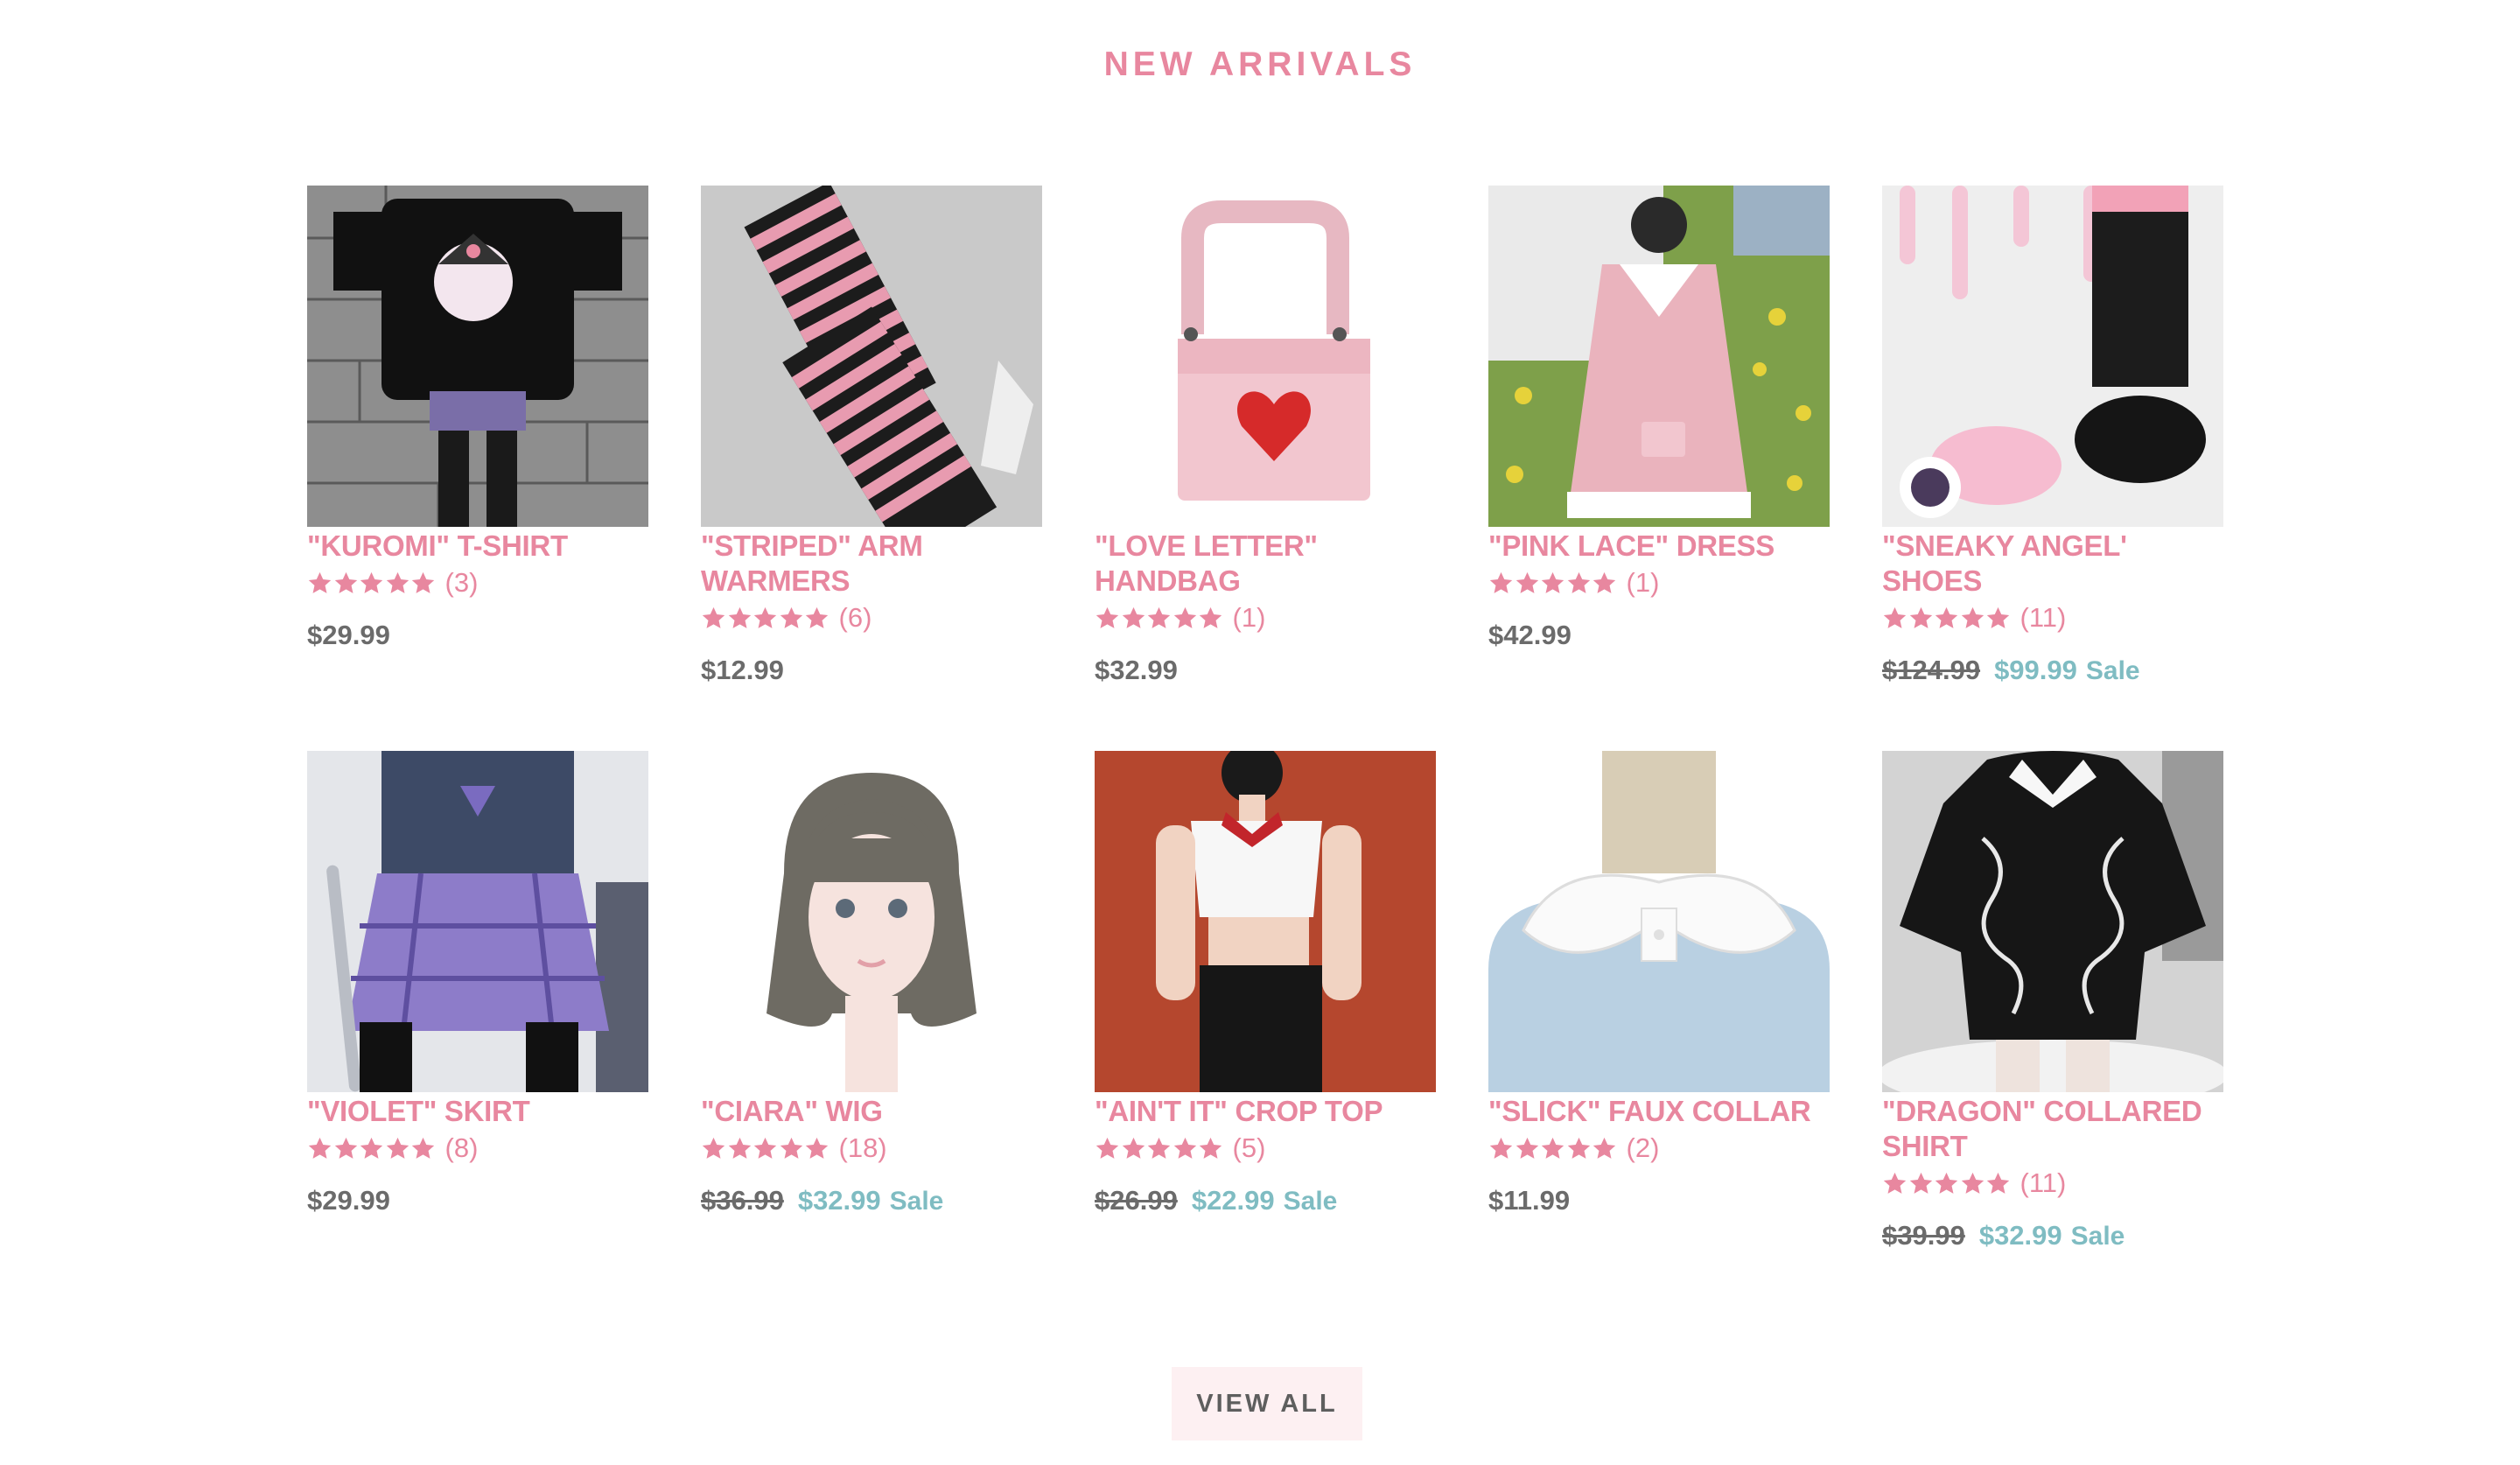  I want to click on love-letter-handbag-image, so click(1265, 356).